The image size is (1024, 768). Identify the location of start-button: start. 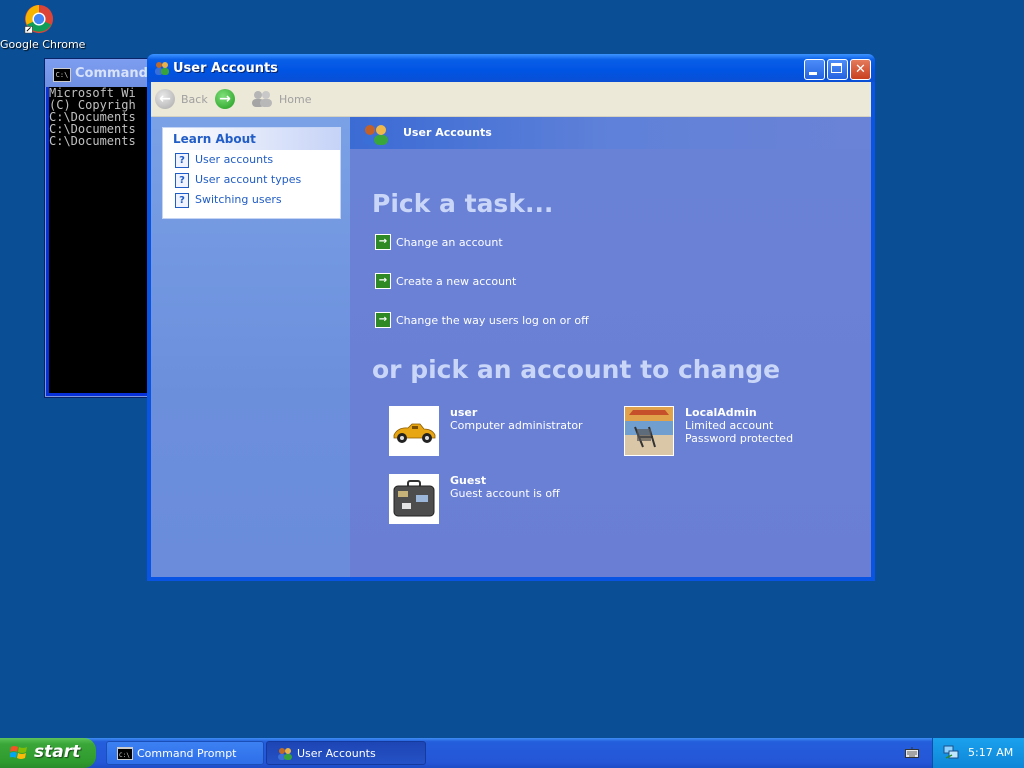
(48, 753).